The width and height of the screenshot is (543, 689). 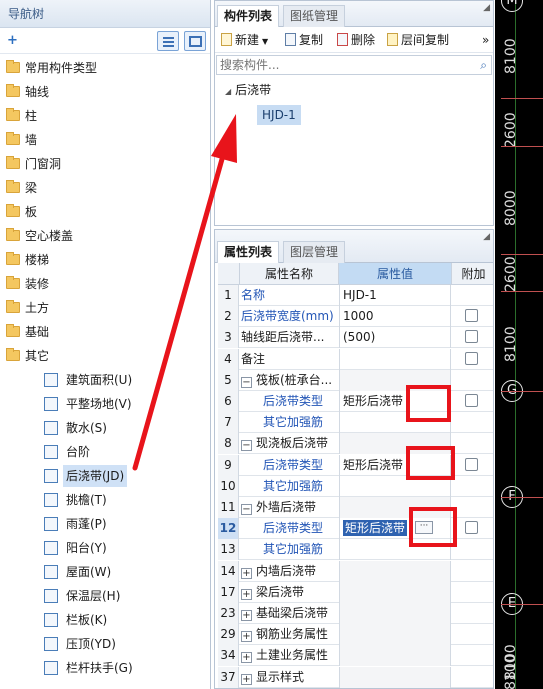 What do you see at coordinates (105, 428) in the screenshot?
I see `nav-child-item: 散水(S)` at bounding box center [105, 428].